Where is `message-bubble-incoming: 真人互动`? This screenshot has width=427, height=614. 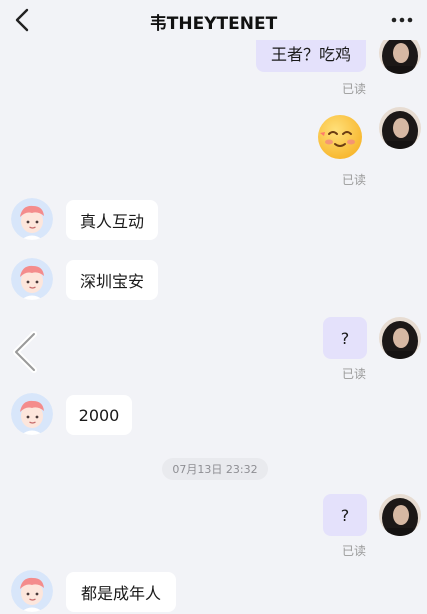
message-bubble-incoming: 真人互动 is located at coordinates (112, 220).